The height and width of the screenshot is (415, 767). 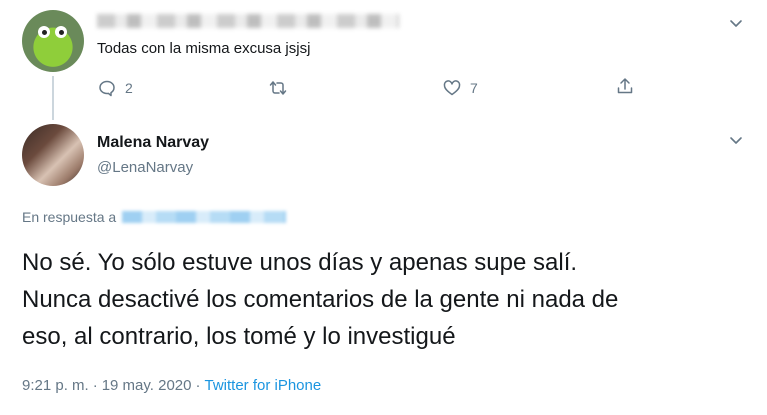 What do you see at coordinates (204, 217) in the screenshot?
I see `obscured-replied-handle` at bounding box center [204, 217].